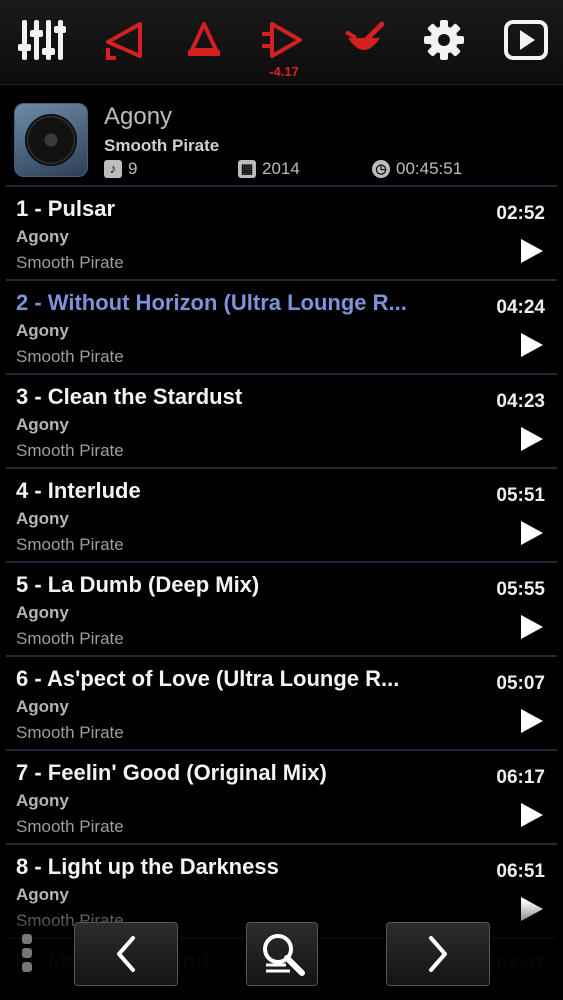 This screenshot has height=1000, width=563. I want to click on search-list-icon, so click(284, 955).